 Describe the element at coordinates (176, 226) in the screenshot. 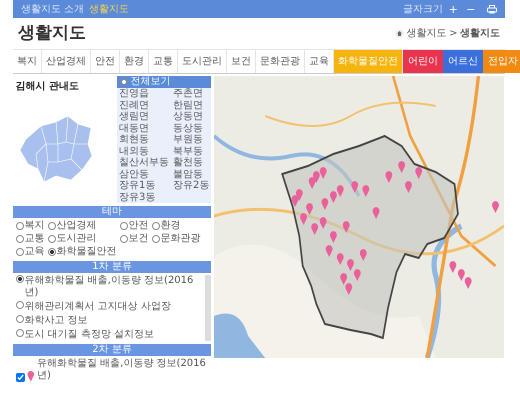

I see `radio-option: 환경` at that location.